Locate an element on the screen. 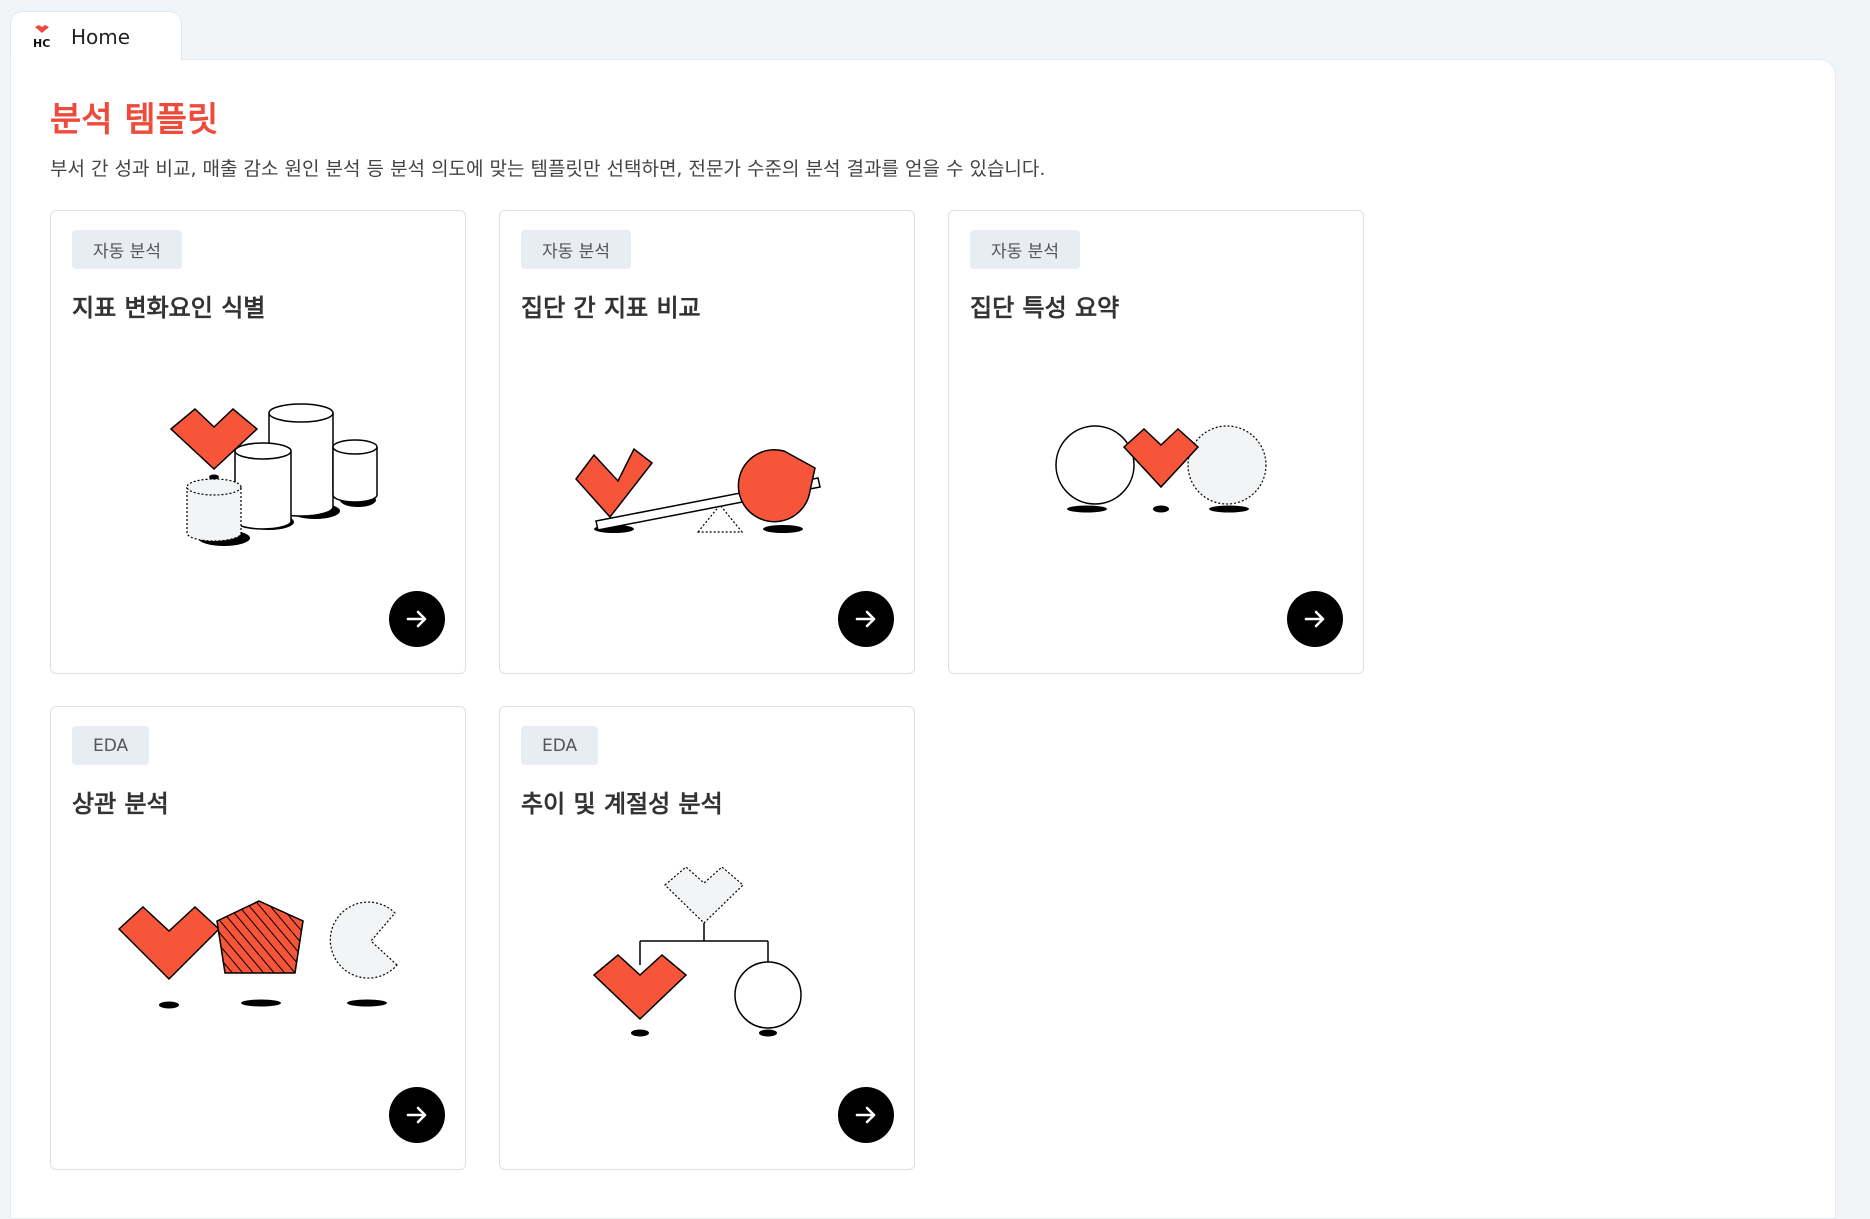 Image resolution: width=1870 pixels, height=1219 pixels. heart-and-cylinders-illustration is located at coordinates (273, 474).